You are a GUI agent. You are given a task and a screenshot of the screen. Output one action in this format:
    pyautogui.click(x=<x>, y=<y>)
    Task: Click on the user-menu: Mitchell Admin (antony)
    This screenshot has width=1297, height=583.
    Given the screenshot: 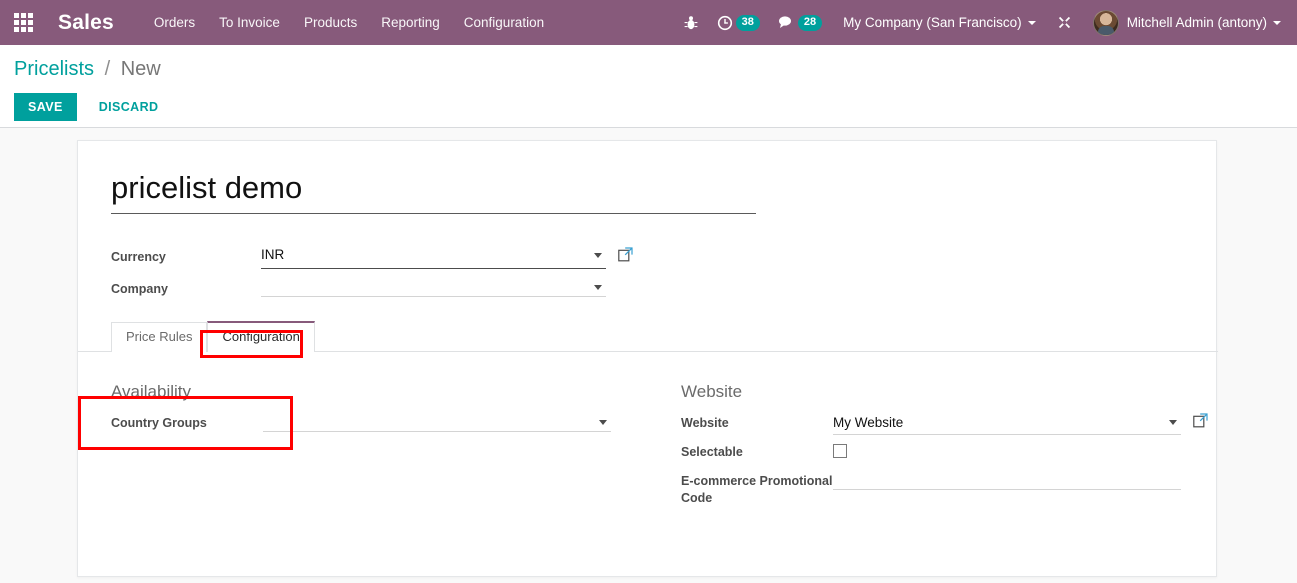 What is the action you would take?
    pyautogui.click(x=1185, y=22)
    